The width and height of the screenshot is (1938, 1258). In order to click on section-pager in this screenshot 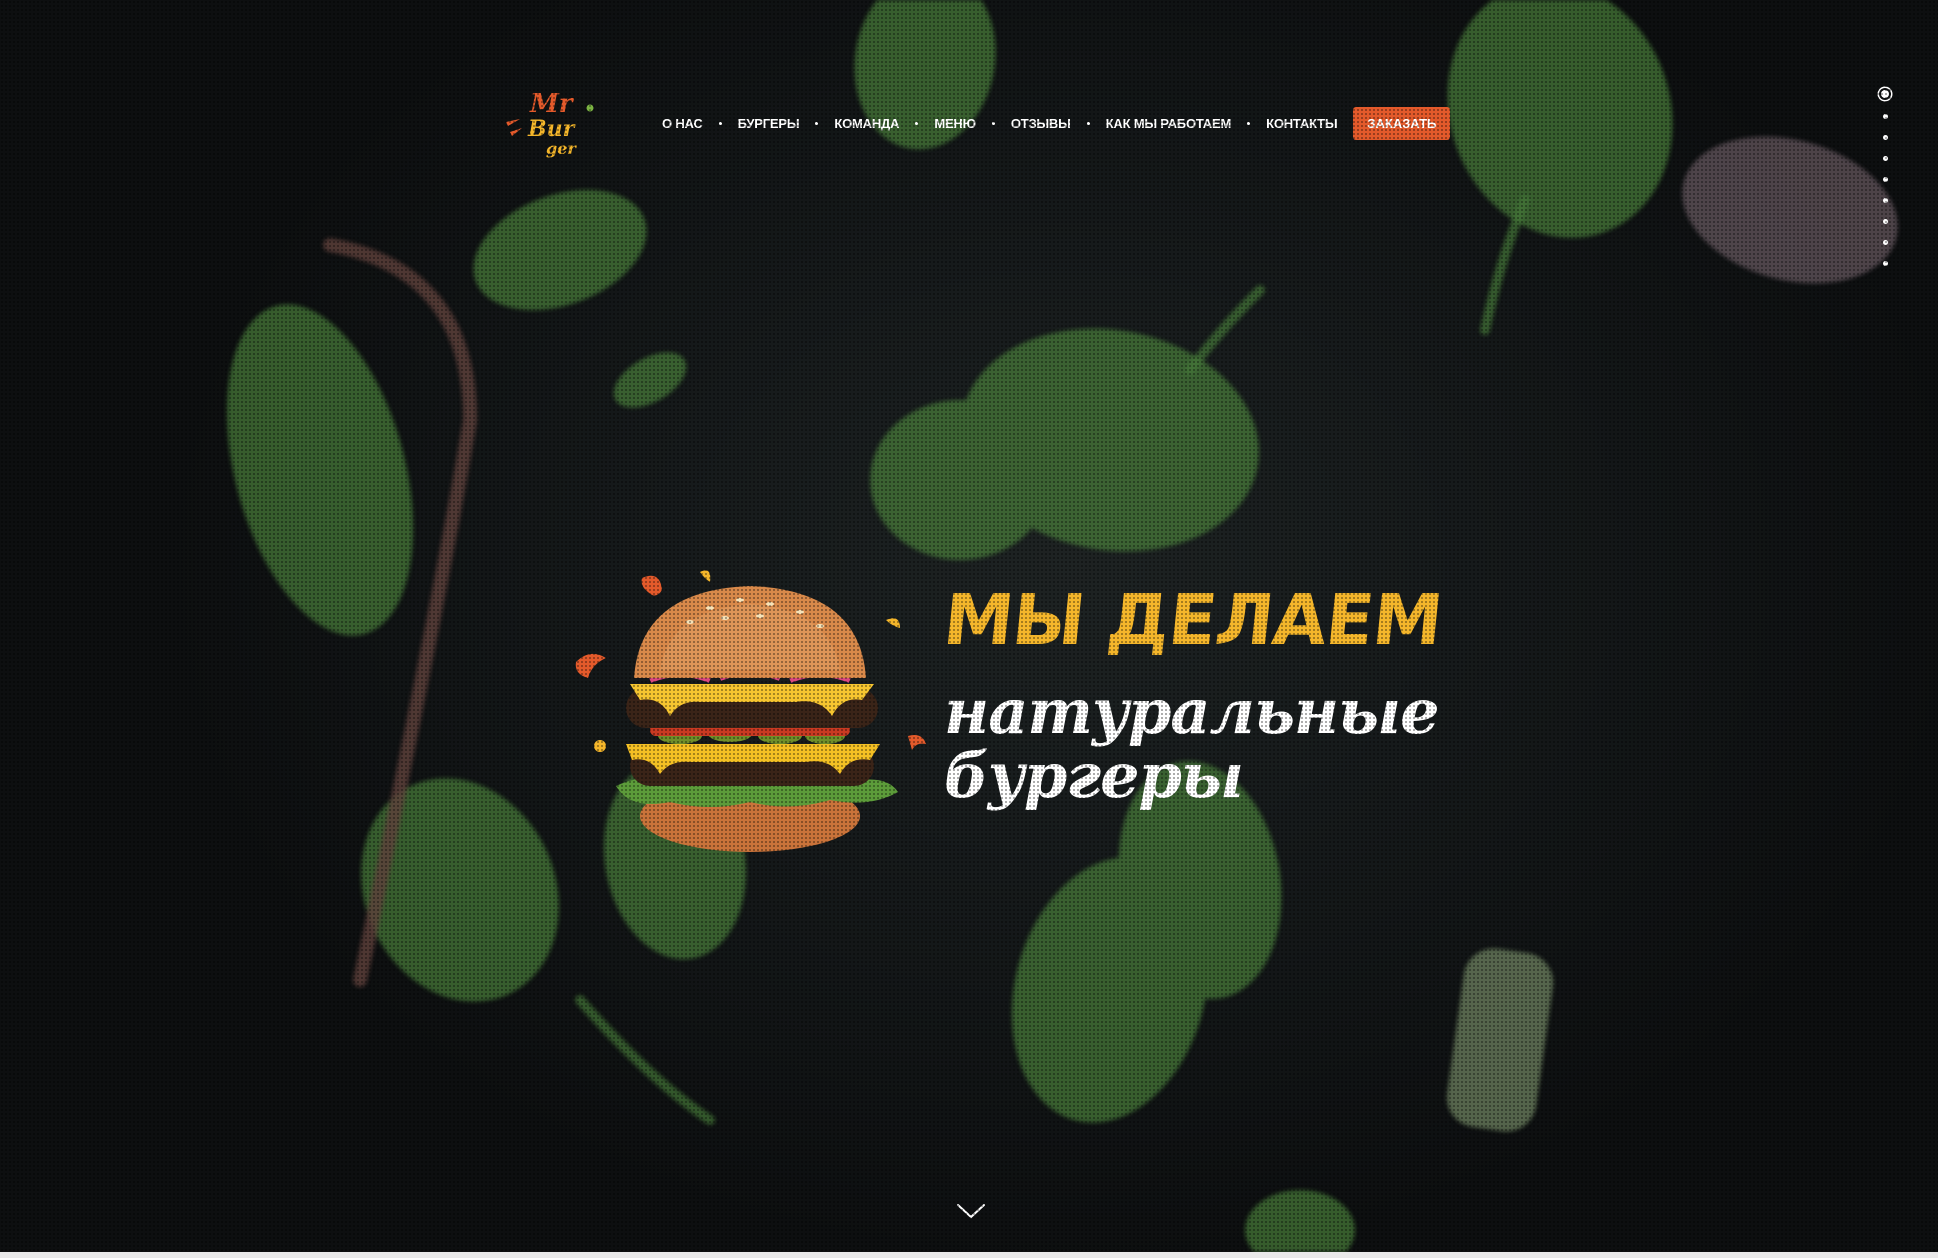, I will do `click(1885, 179)`.